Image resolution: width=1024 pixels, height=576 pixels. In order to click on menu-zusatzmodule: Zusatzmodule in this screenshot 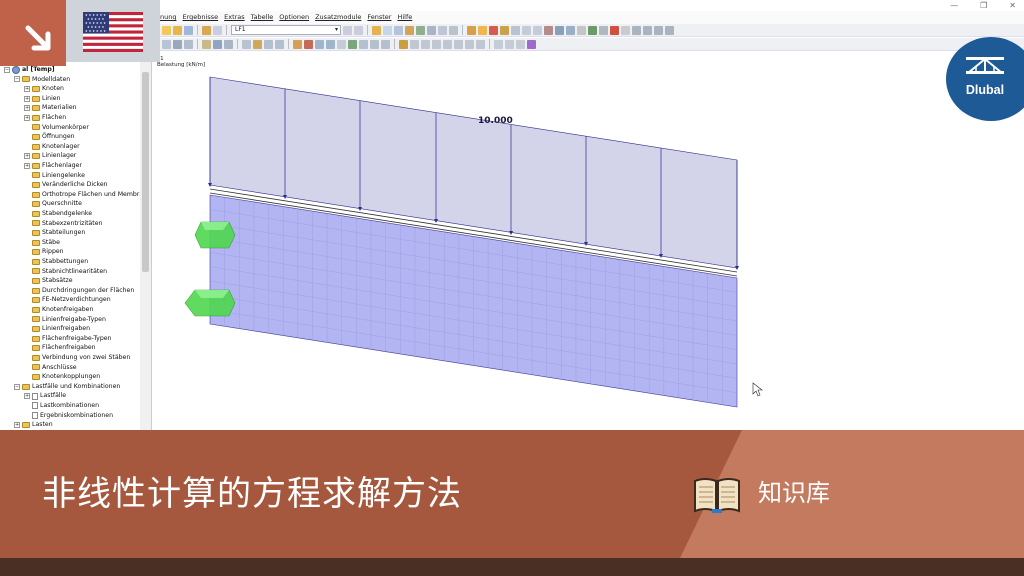, I will do `click(338, 17)`.